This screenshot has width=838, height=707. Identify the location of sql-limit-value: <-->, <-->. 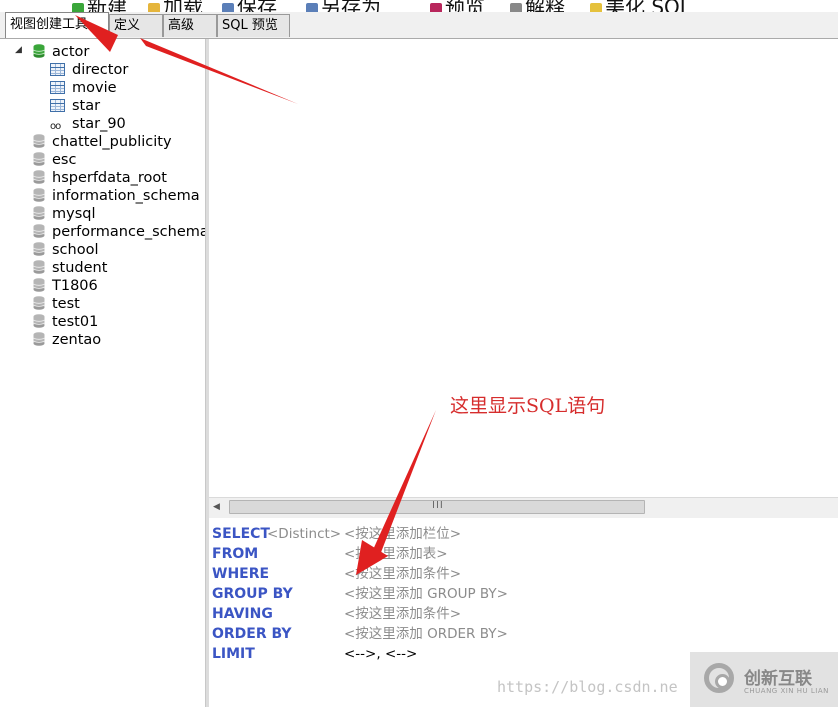
(380, 654).